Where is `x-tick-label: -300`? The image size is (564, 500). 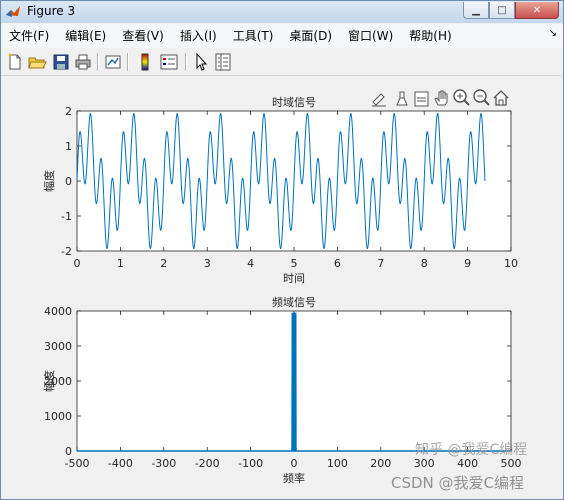 x-tick-label: -300 is located at coordinates (163, 463).